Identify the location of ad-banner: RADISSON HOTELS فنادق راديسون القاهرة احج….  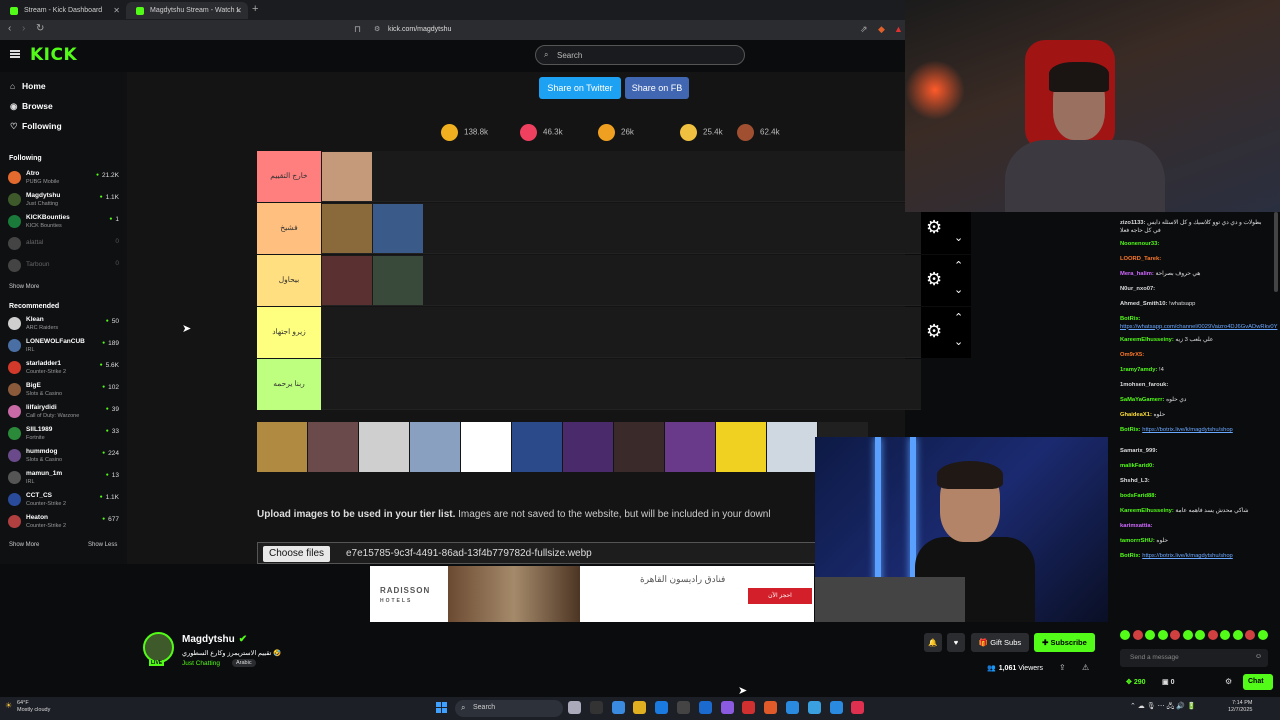
(592, 594).